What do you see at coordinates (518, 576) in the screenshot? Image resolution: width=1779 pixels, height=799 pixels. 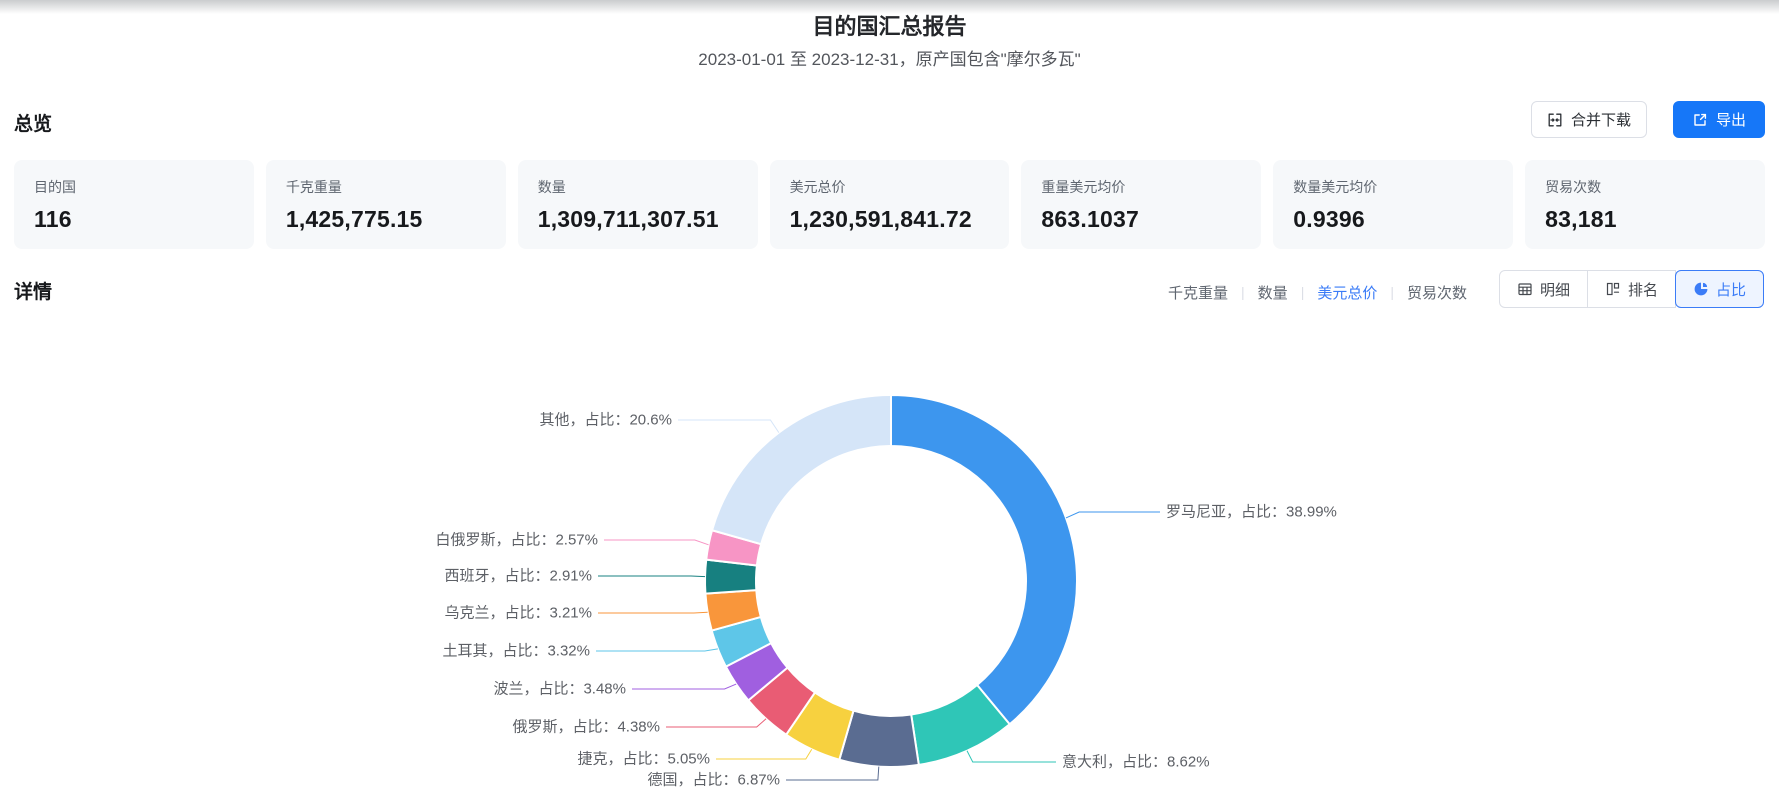 I see `pie-label-西班牙: 西班牙，占比：2.91%` at bounding box center [518, 576].